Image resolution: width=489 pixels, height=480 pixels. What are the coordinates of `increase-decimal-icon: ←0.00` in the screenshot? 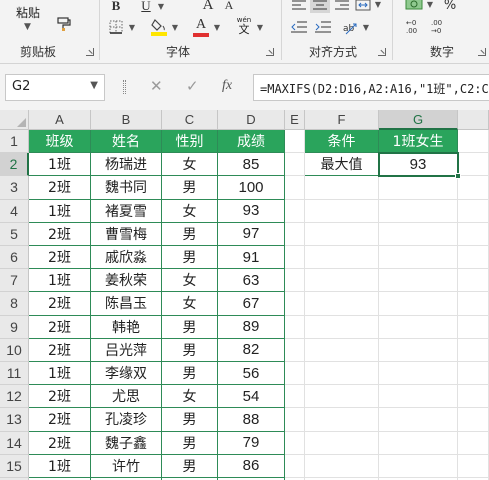 It's located at (415, 26).